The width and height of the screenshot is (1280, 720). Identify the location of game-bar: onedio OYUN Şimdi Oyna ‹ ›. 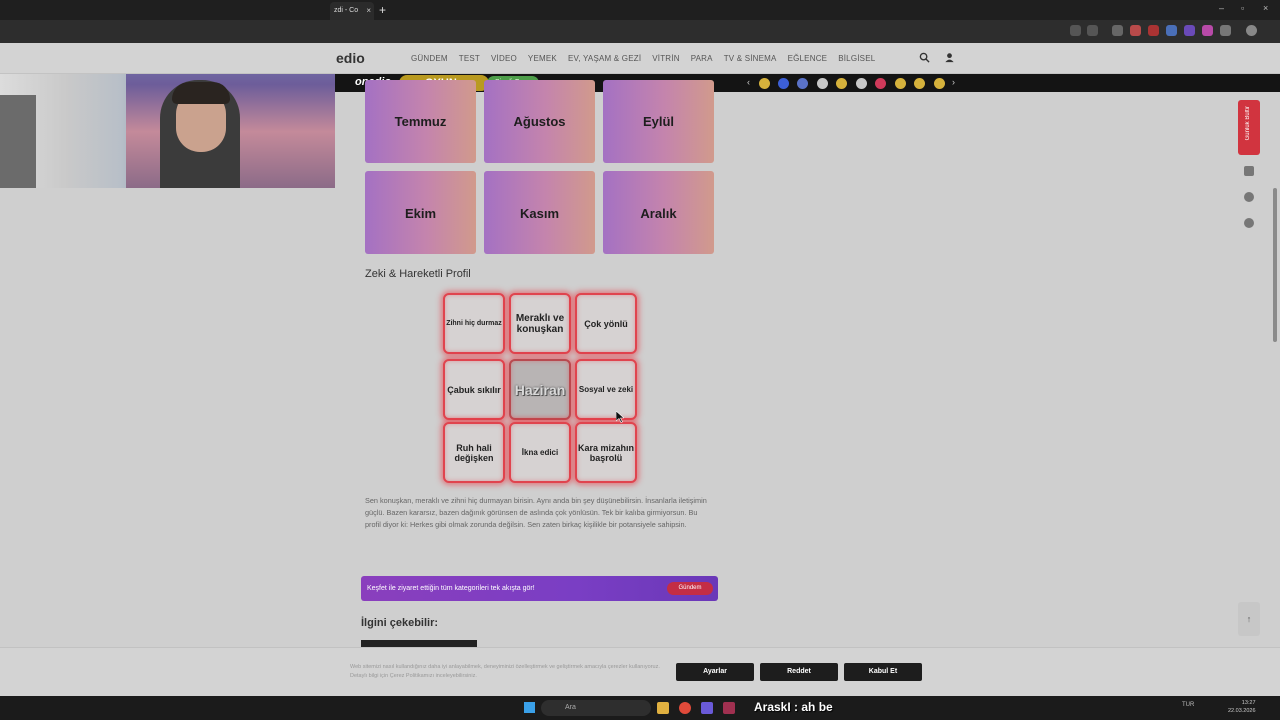
(807, 83).